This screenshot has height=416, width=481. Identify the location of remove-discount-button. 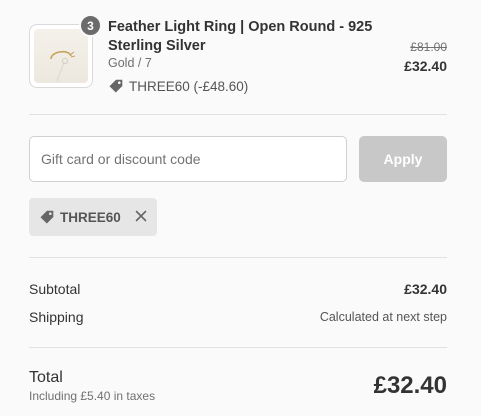
(141, 216).